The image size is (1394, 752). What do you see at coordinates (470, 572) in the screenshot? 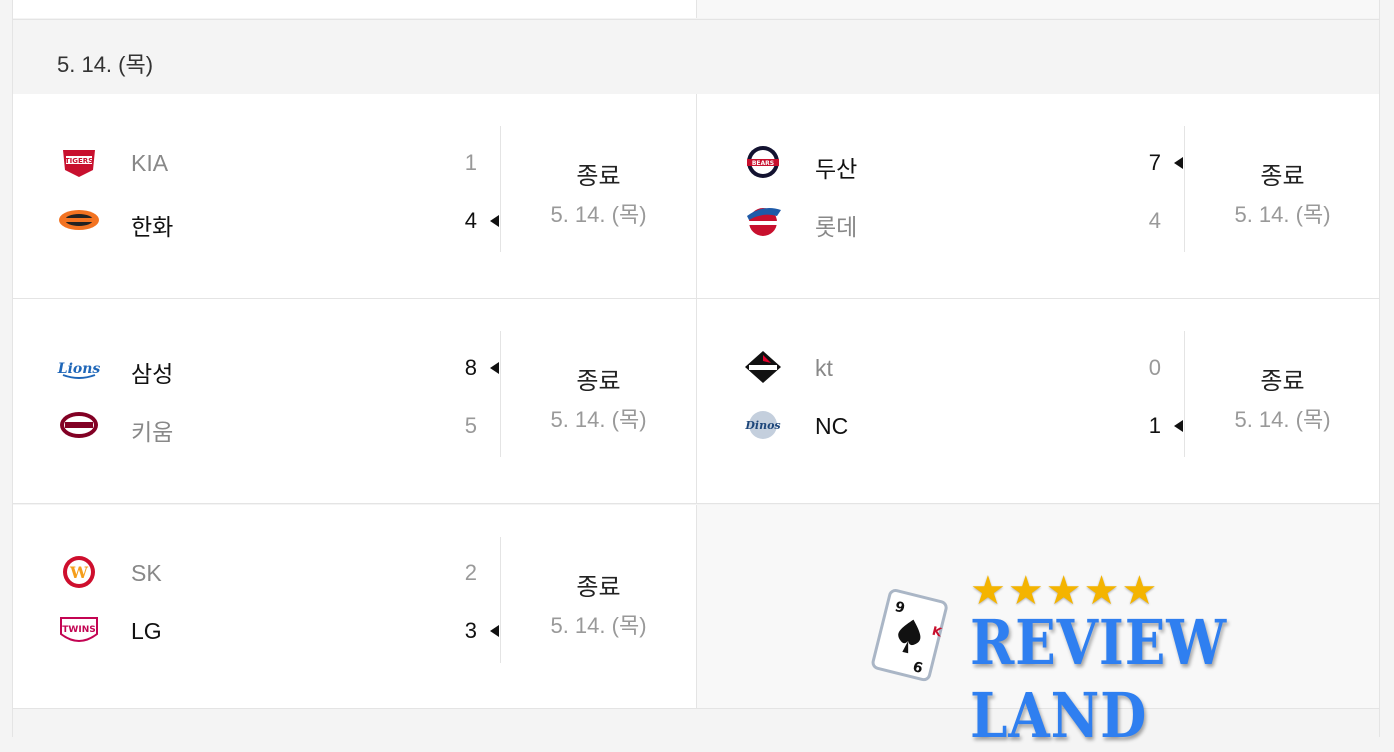
I see `team-score: 2` at bounding box center [470, 572].